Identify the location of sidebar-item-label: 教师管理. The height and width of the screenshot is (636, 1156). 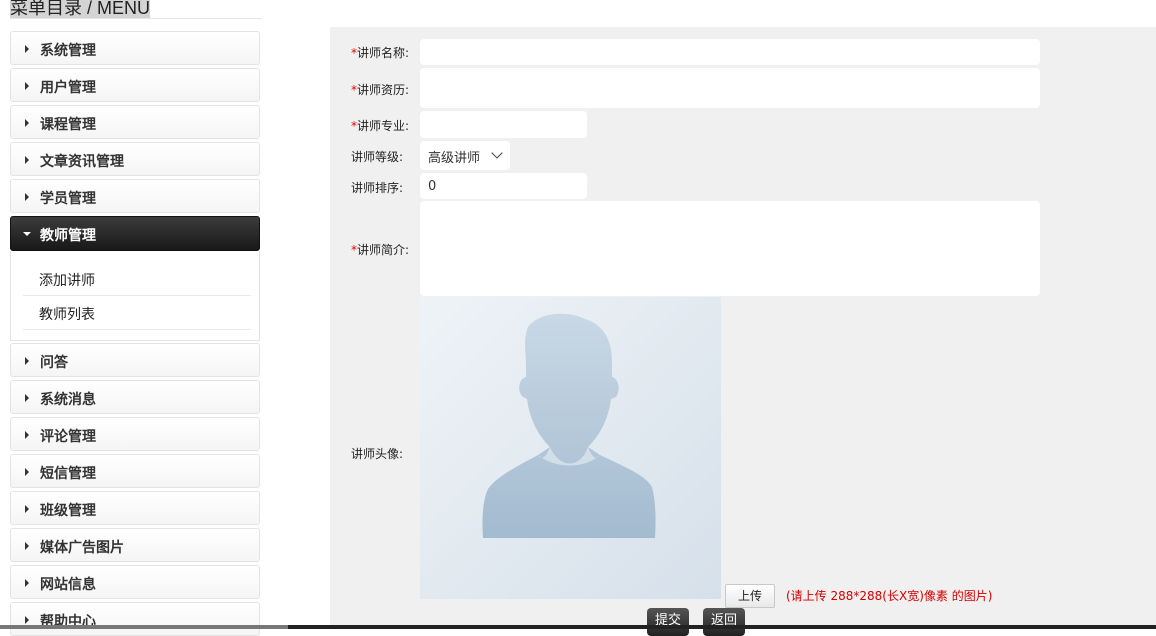
(68, 236).